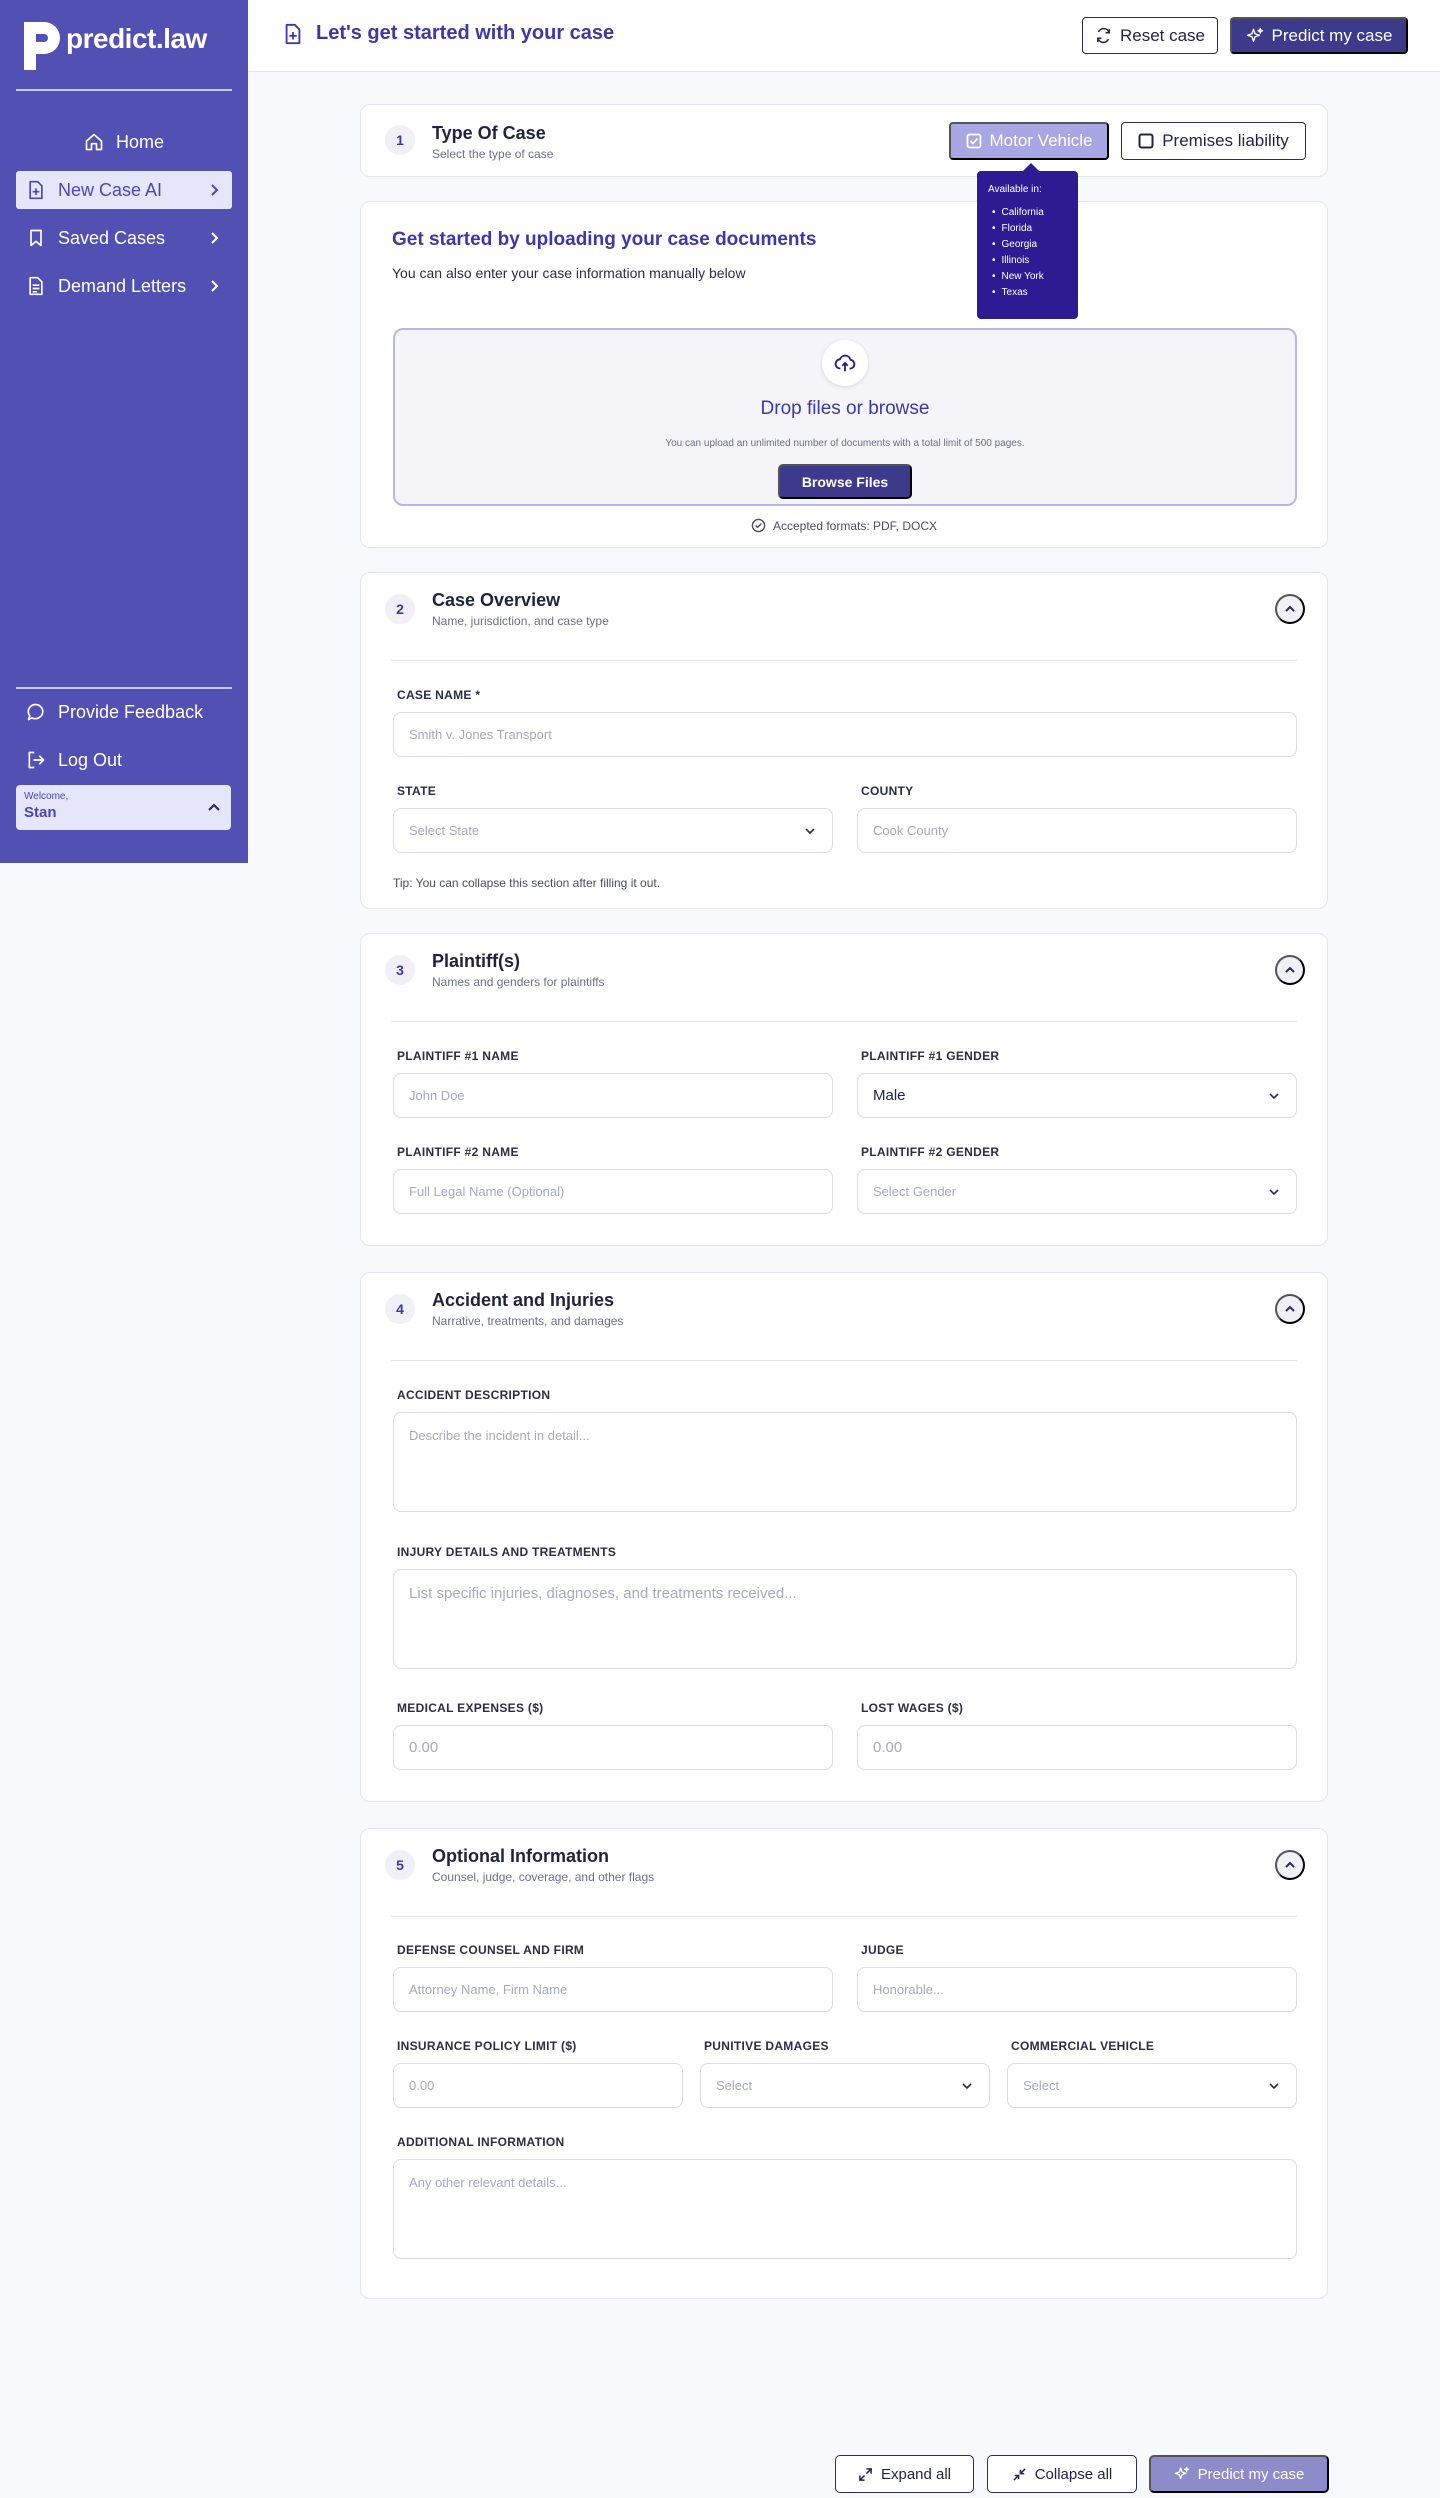 This screenshot has height=2498, width=1440. Describe the element at coordinates (1251, 2474) in the screenshot. I see `predict-case-footer-label: Predict my case` at that location.